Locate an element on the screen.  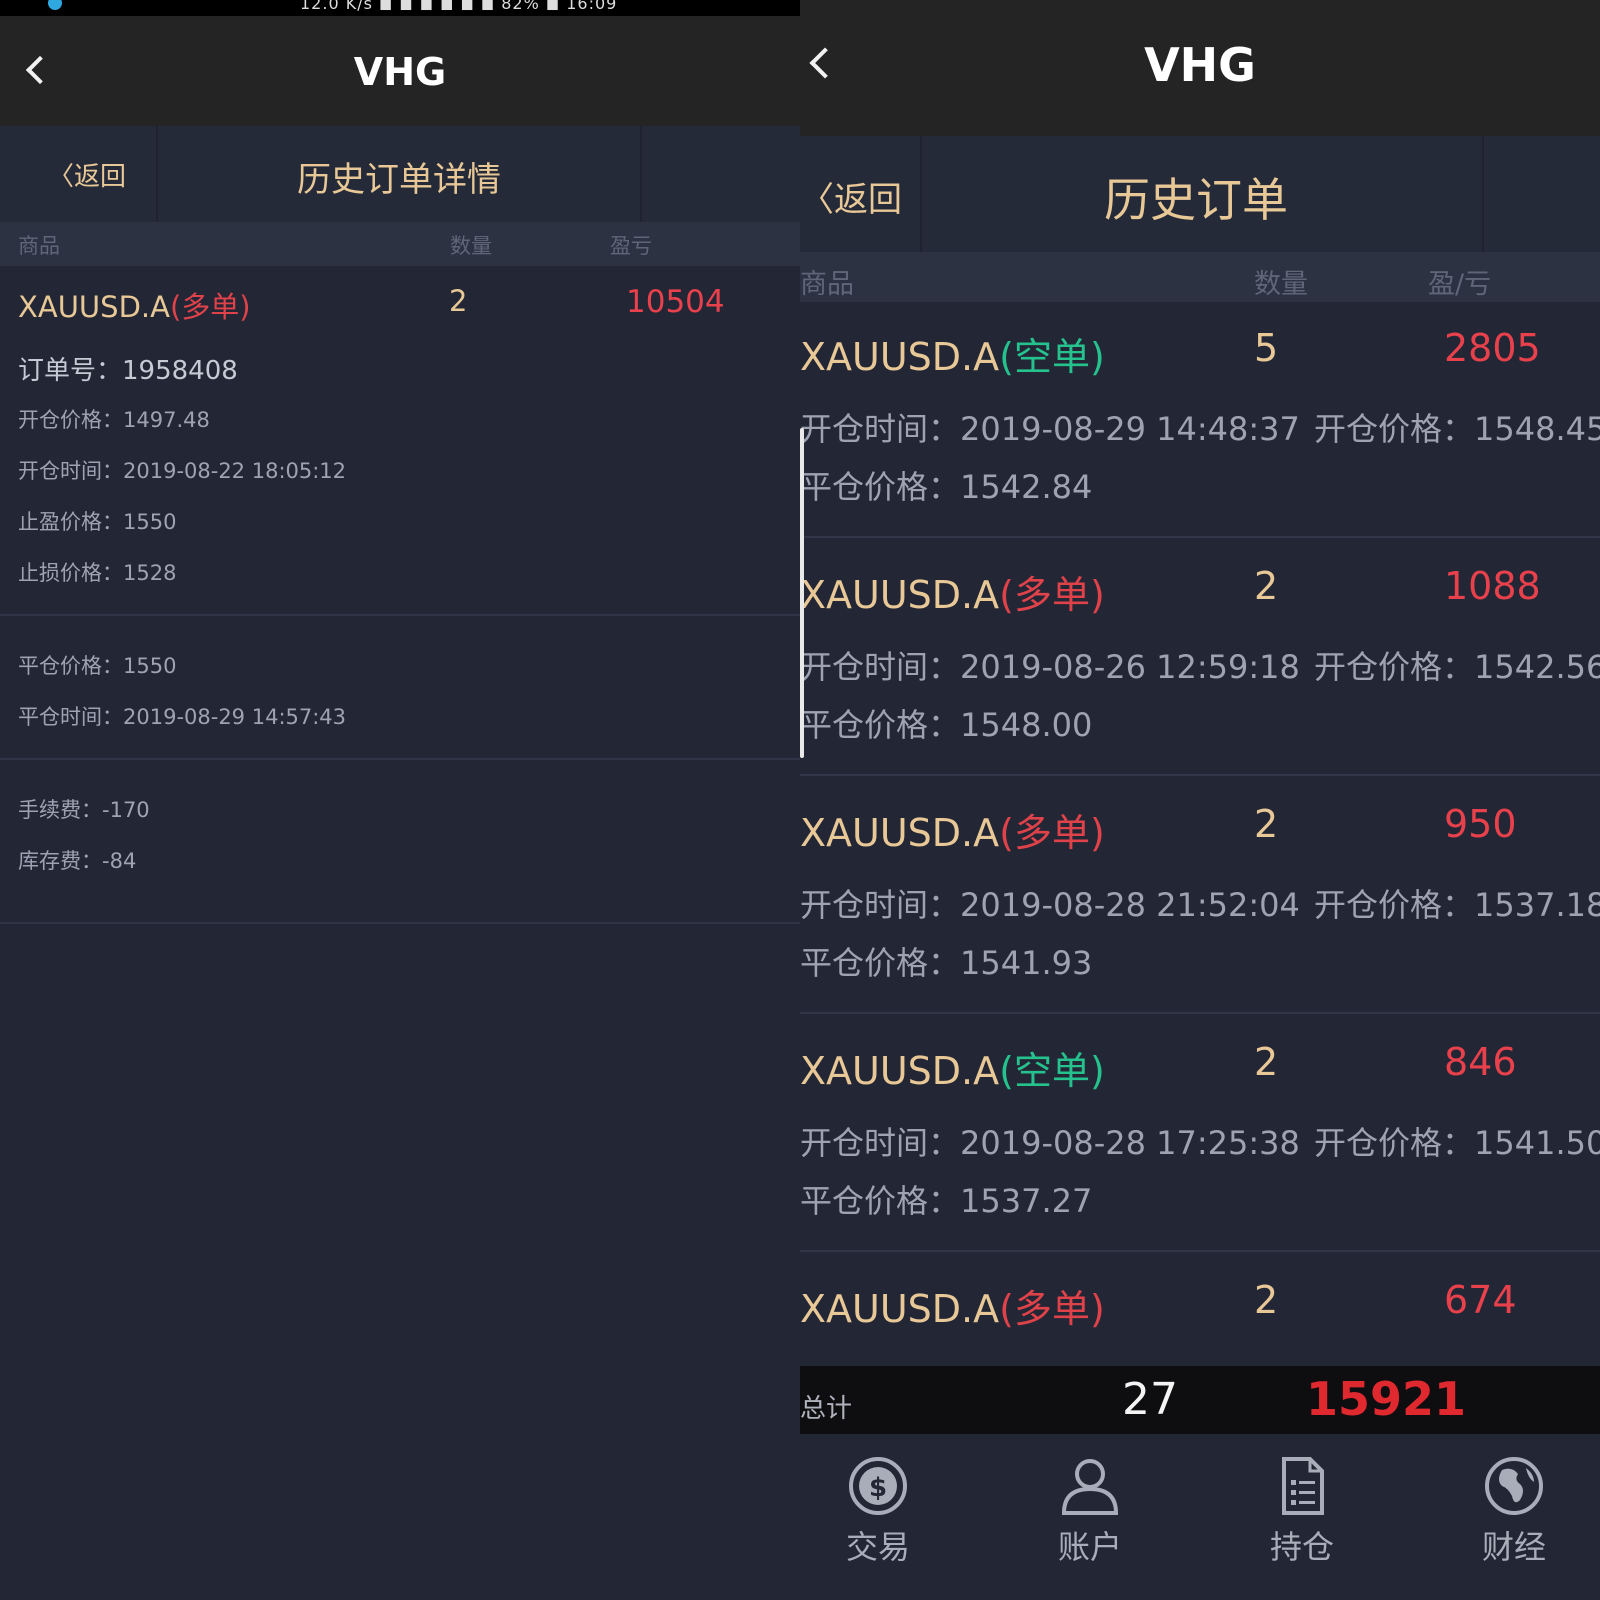
page-title: 历史订单 is located at coordinates (1196, 200).